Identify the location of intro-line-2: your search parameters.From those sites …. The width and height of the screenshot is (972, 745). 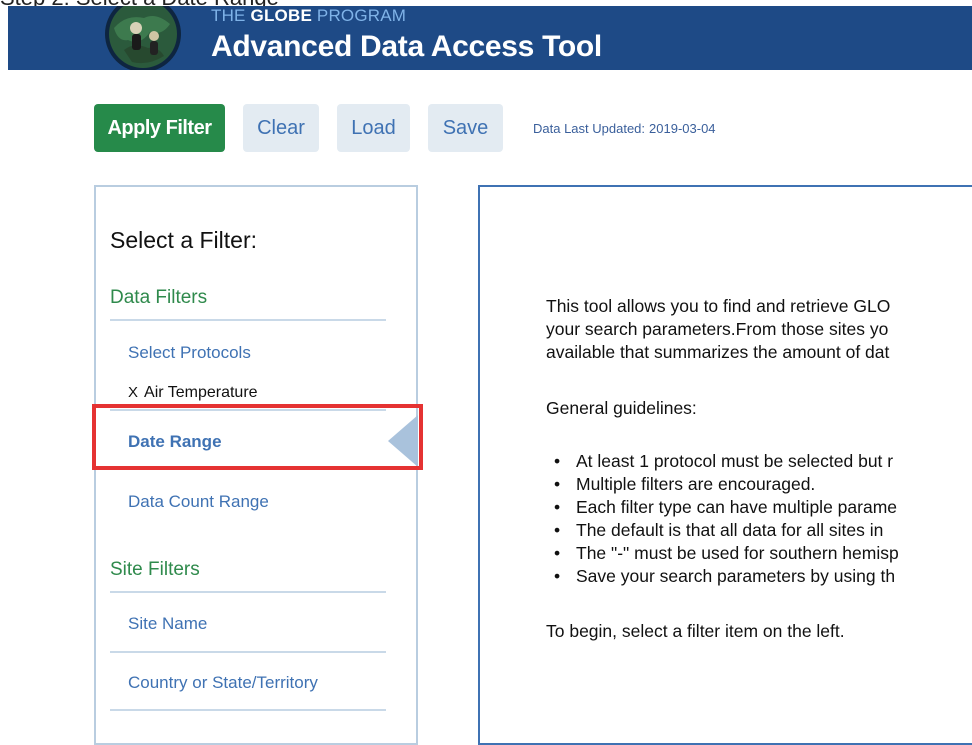
(717, 329).